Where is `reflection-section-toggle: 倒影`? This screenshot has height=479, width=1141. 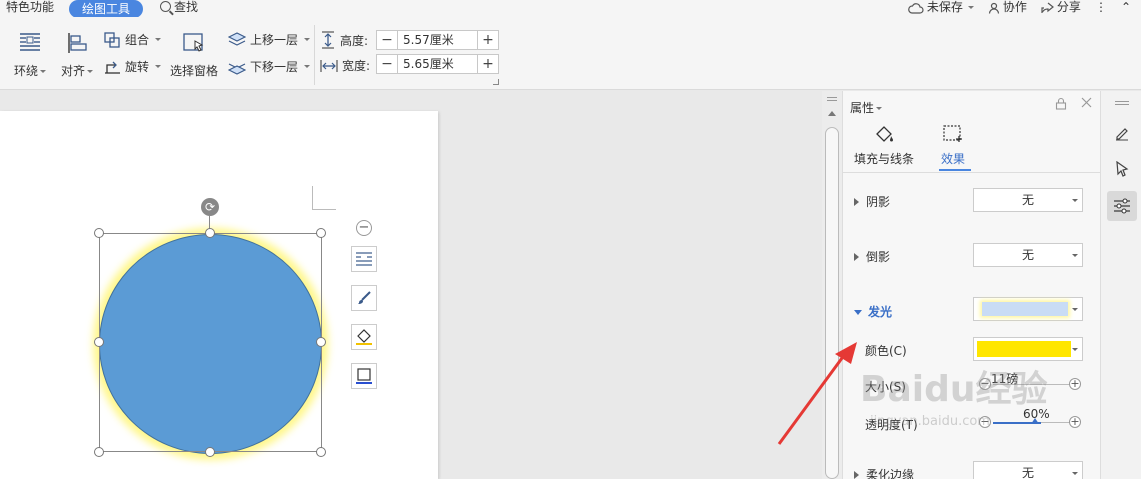
reflection-section-toggle: 倒影 is located at coordinates (872, 256).